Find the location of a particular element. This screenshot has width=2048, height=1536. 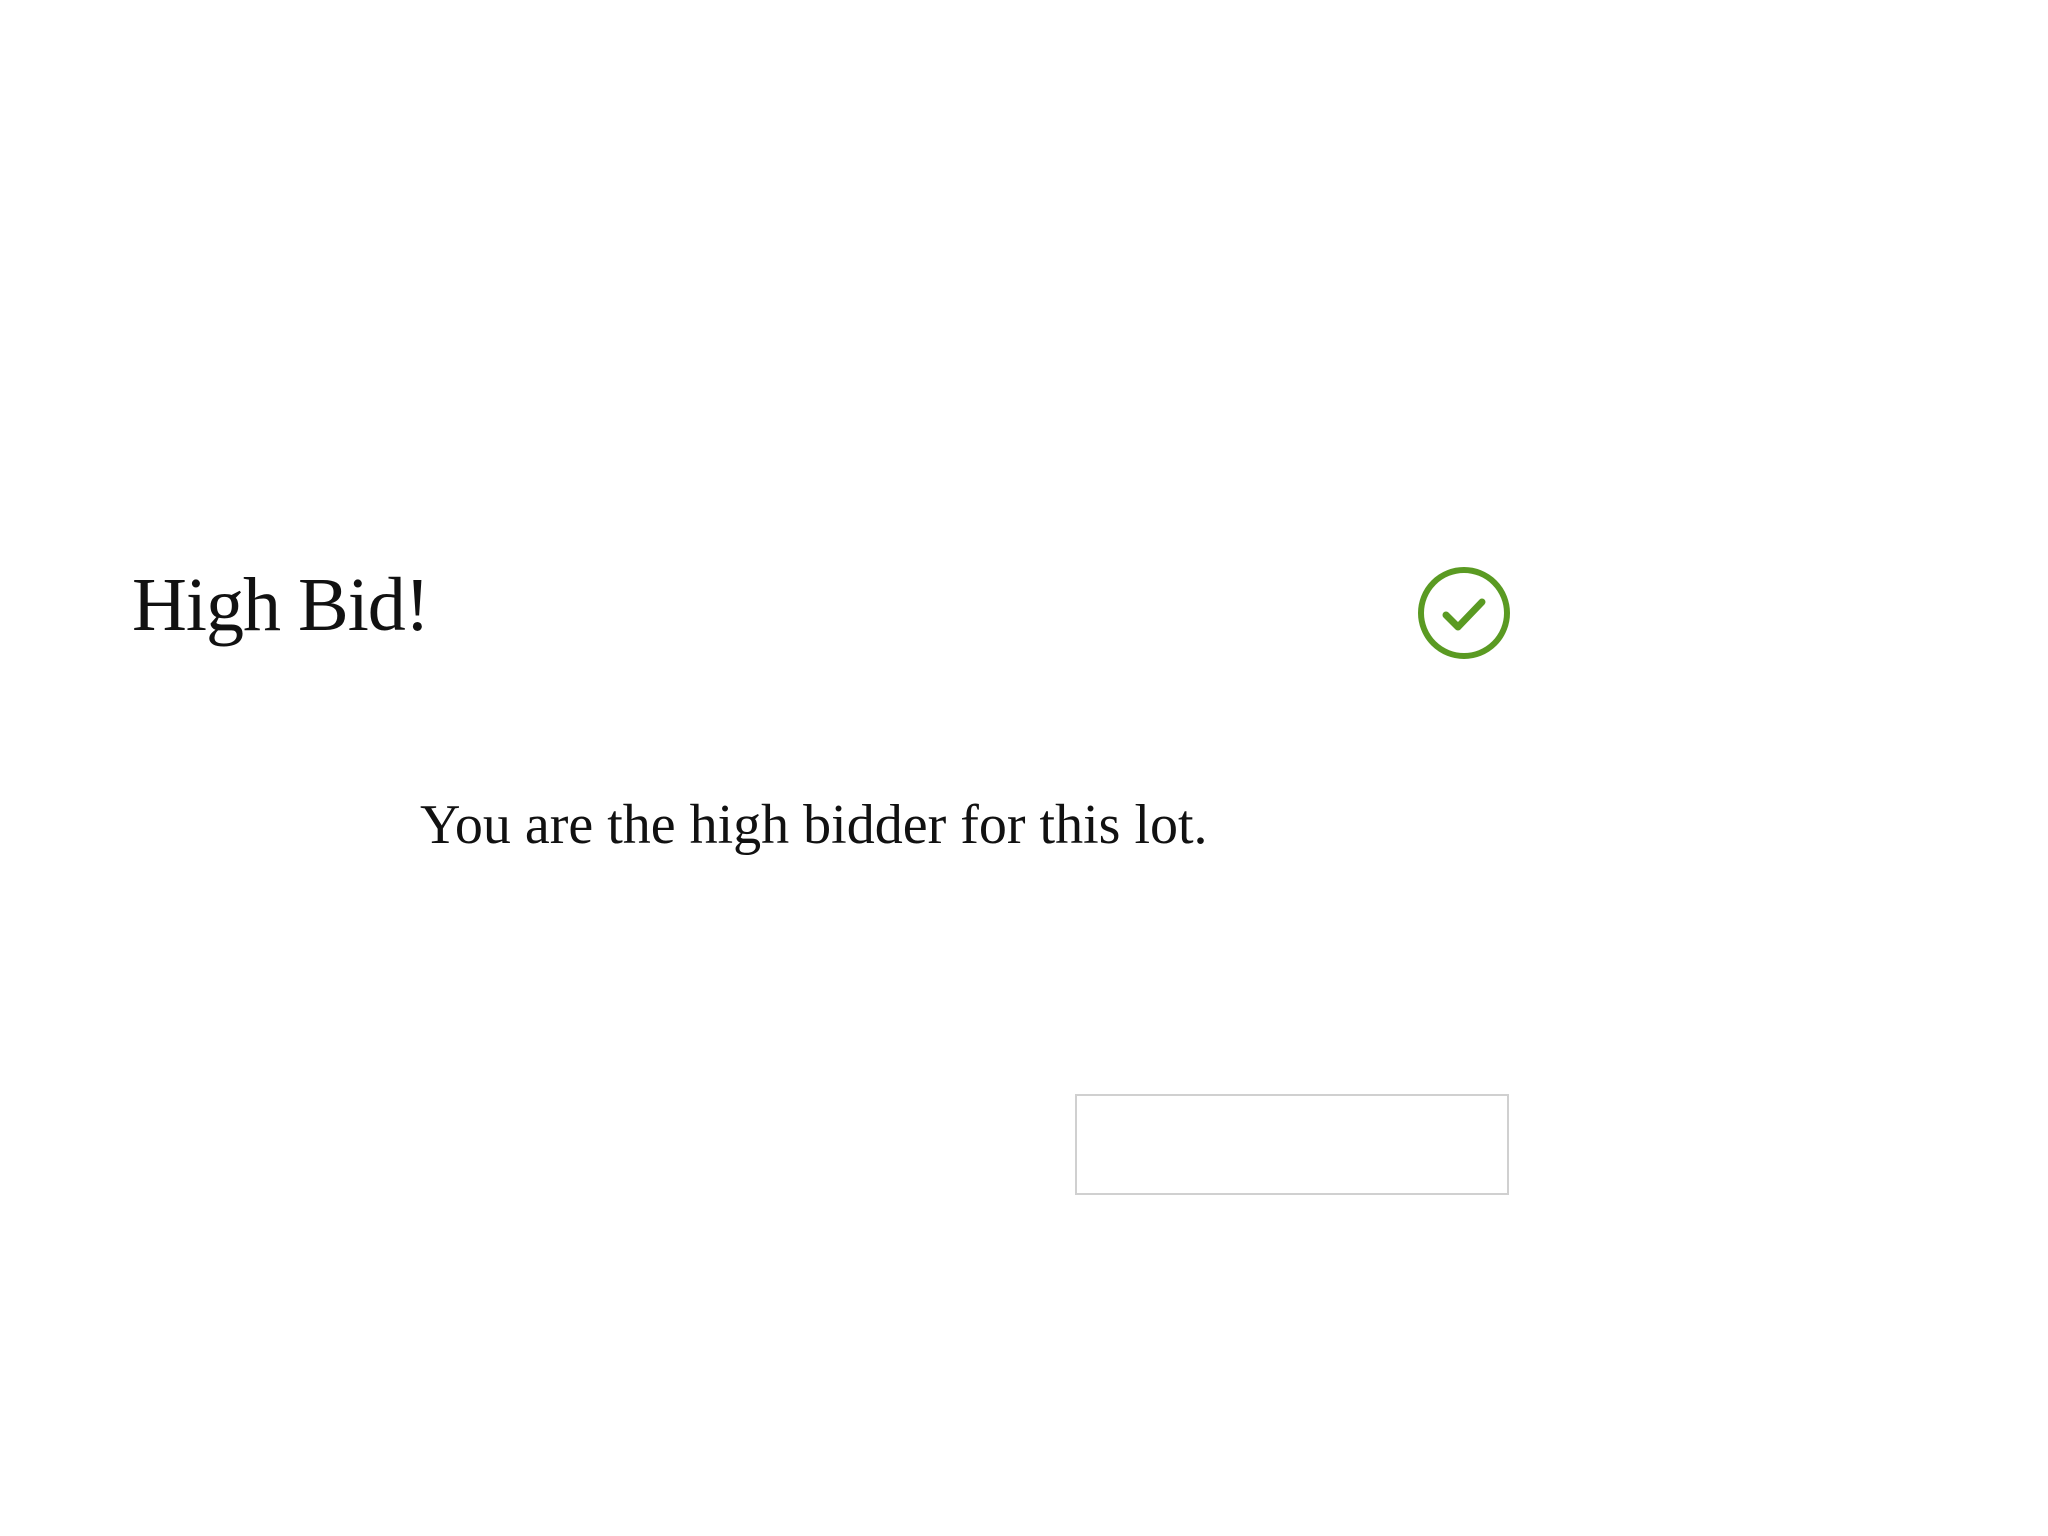

dialog-action-button is located at coordinates (1292, 1144).